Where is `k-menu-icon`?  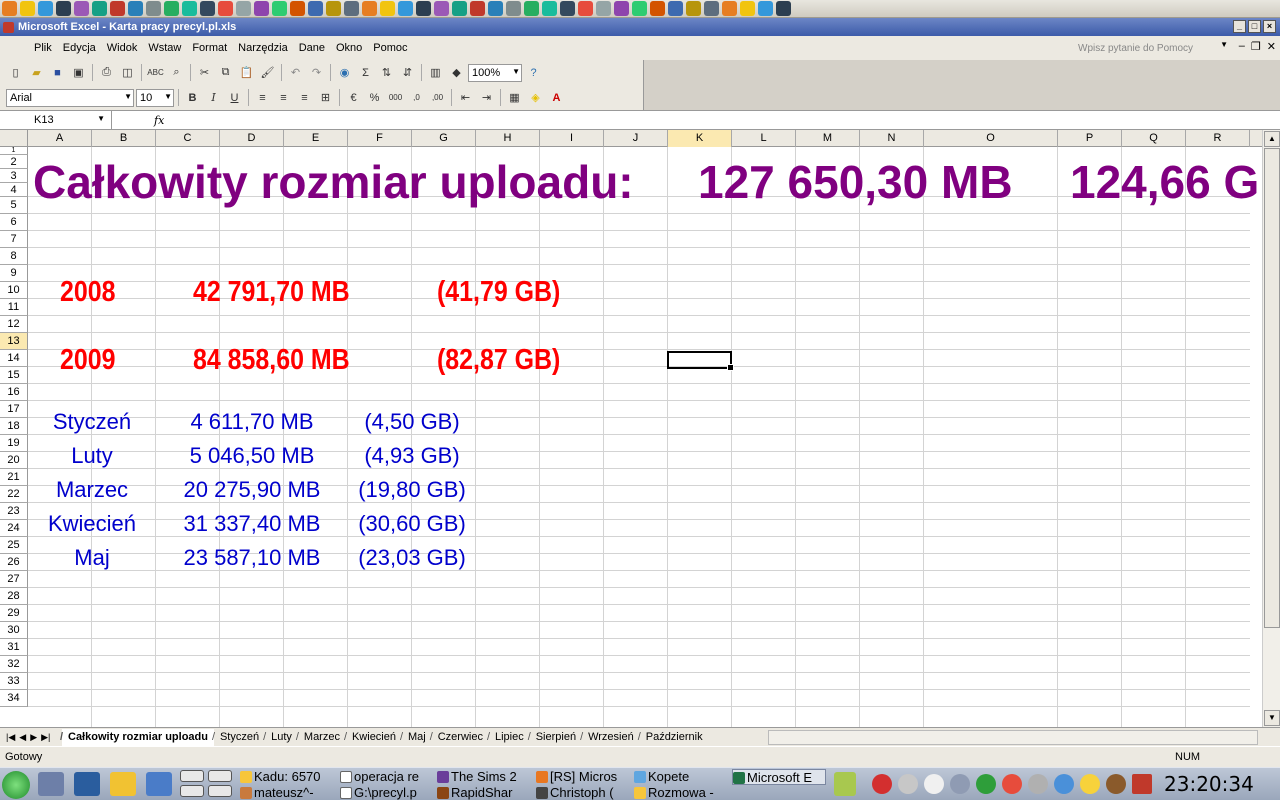
k-menu-icon is located at coordinates (16, 785).